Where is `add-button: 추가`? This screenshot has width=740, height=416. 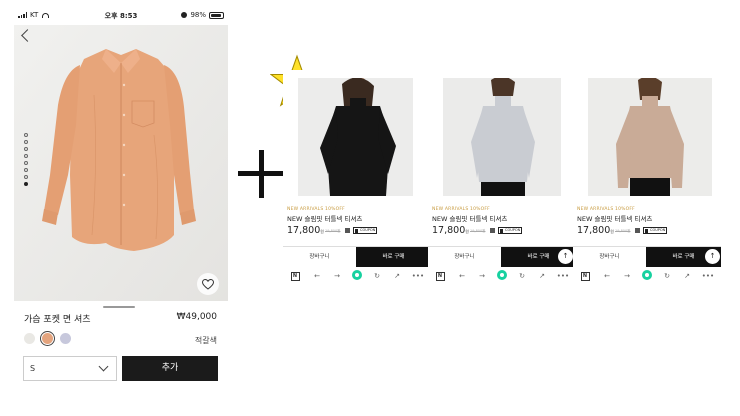 add-button: 추가 is located at coordinates (170, 368).